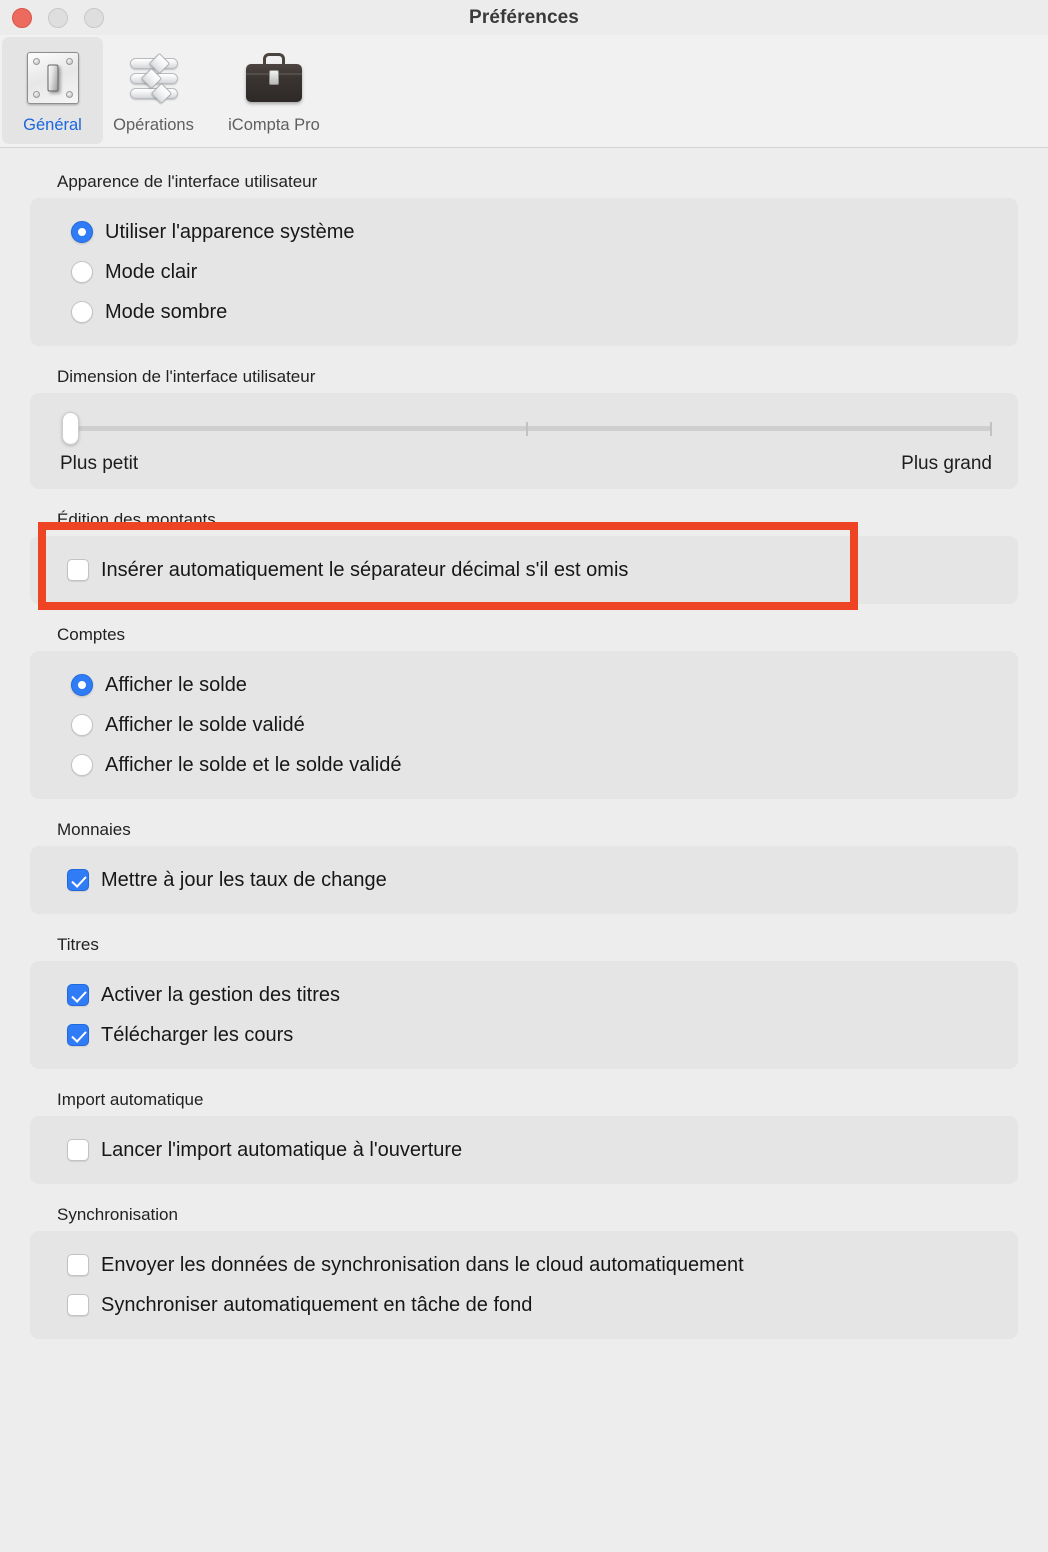 The image size is (1048, 1552). Describe the element at coordinates (78, 1035) in the screenshot. I see `checkbox-download-quotes` at that location.